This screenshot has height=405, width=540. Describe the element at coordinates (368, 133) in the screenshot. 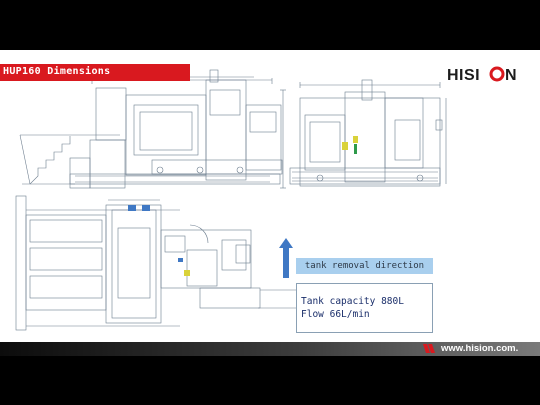

I see `side-elevation-view` at that location.